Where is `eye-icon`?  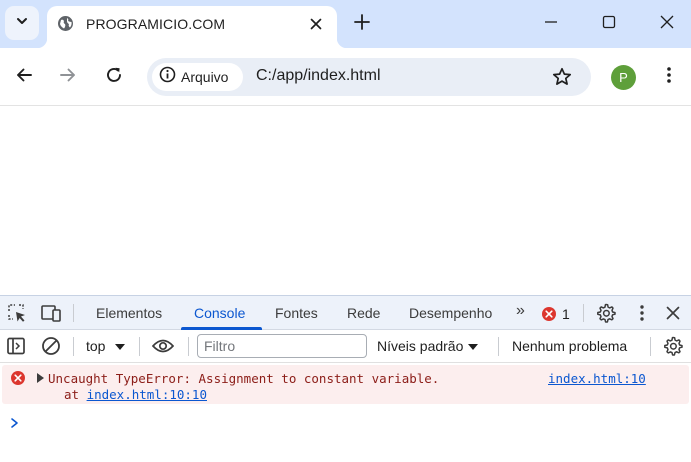 eye-icon is located at coordinates (163, 346).